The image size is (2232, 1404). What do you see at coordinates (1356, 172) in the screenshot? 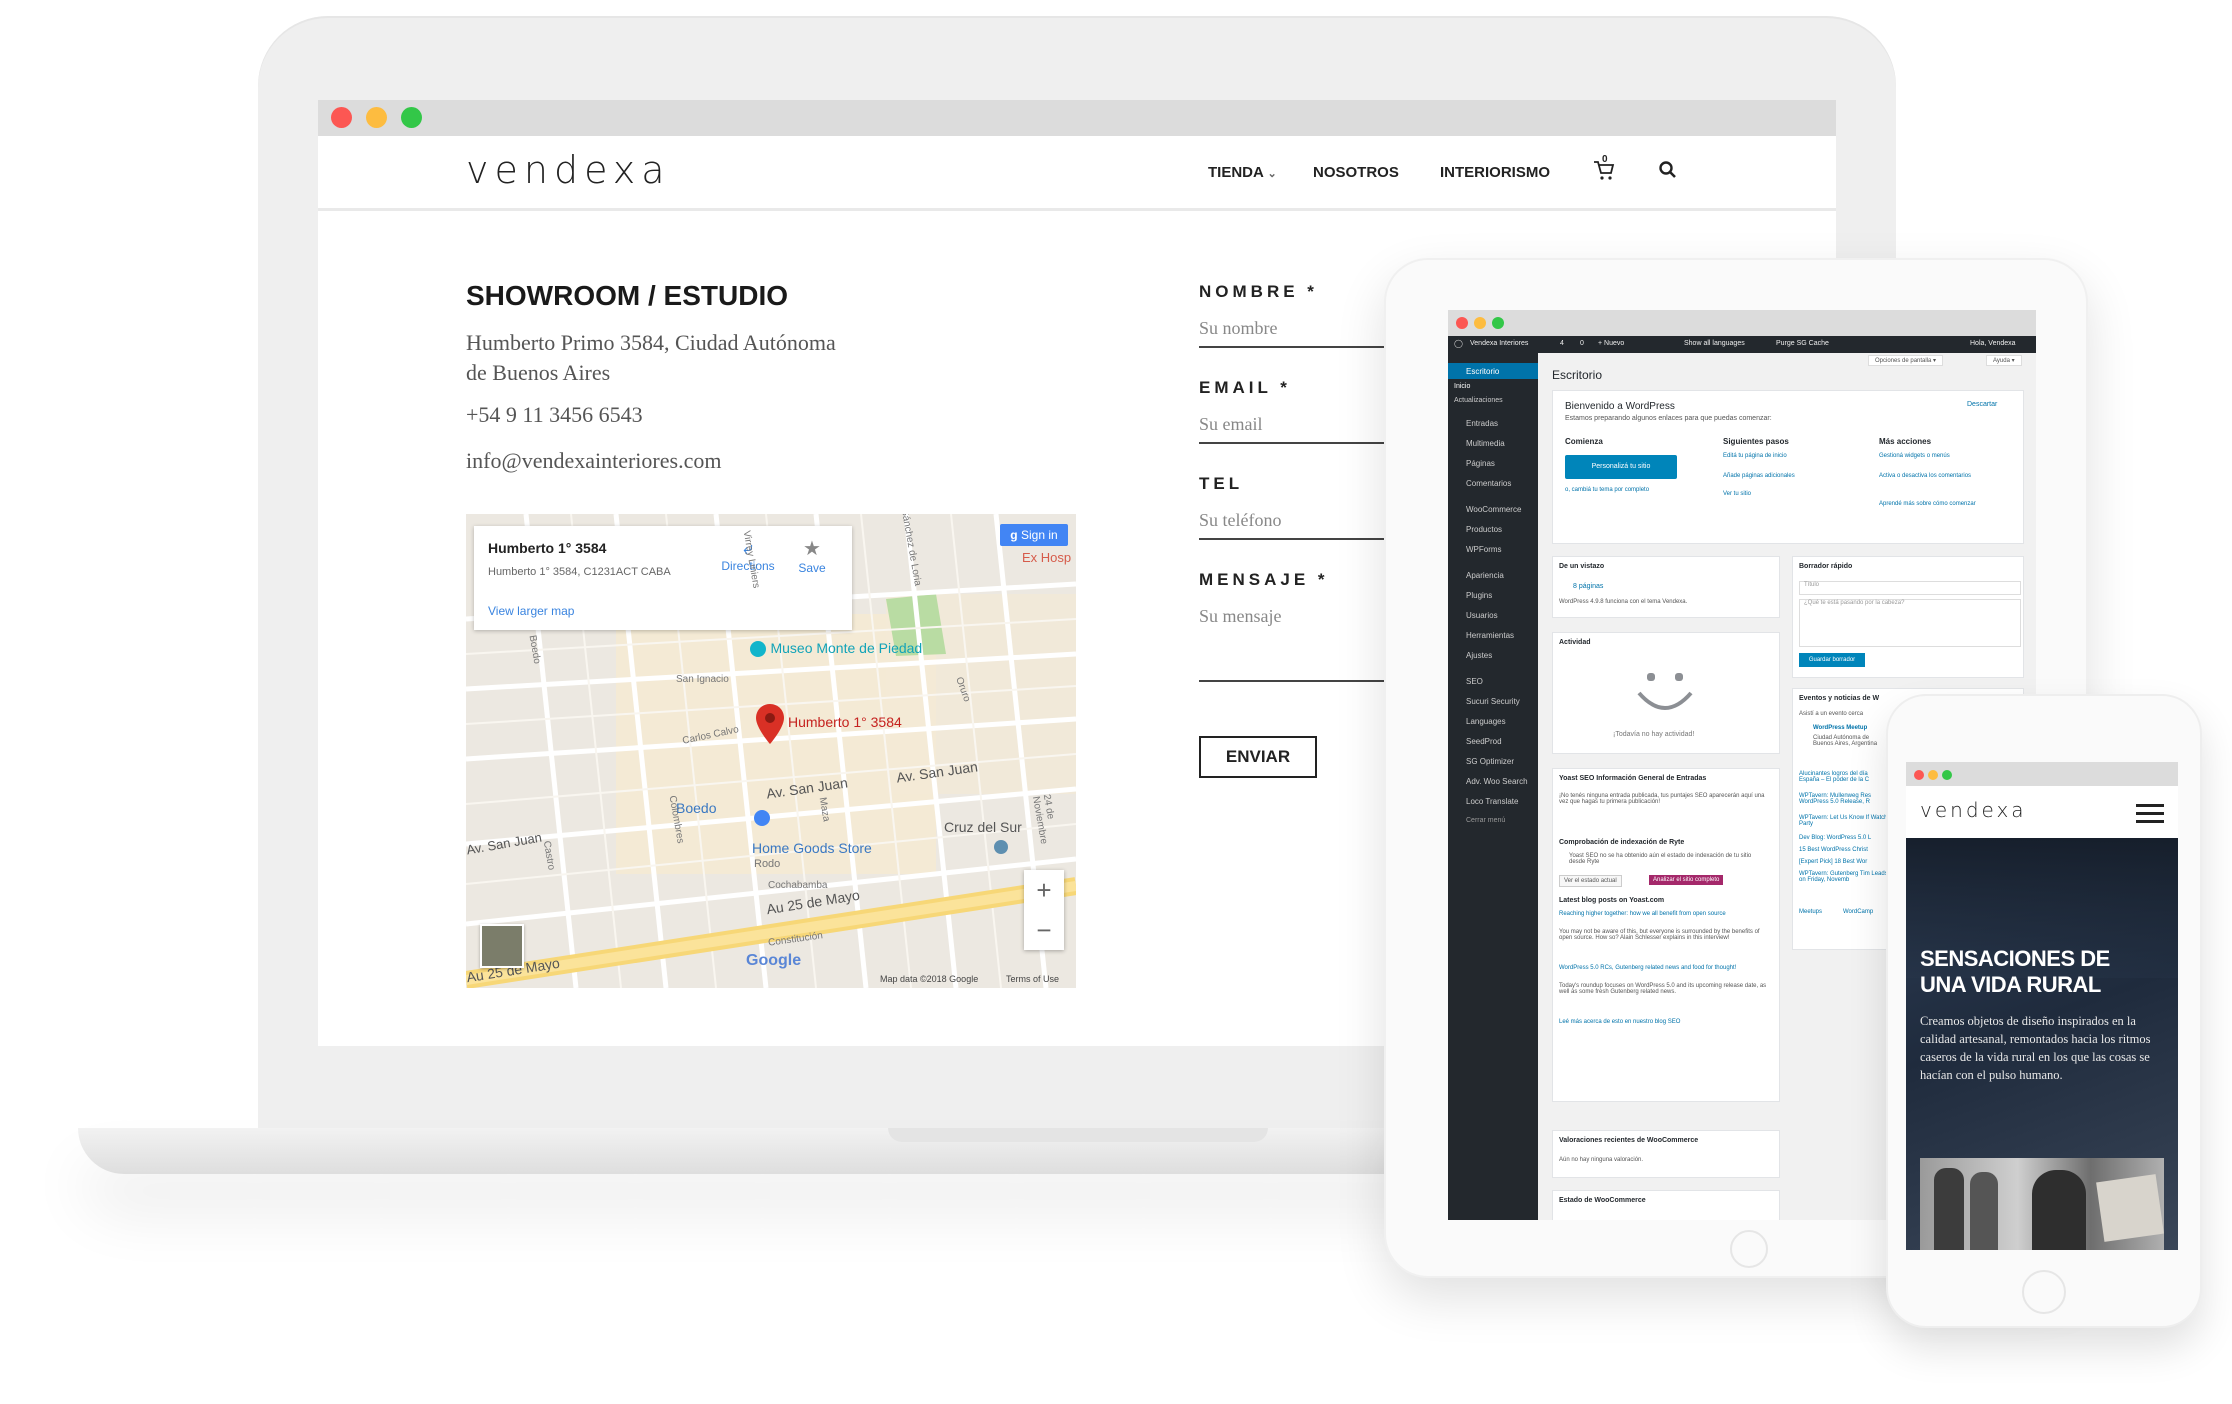
I see `nav-nosotros: NOSOTROS` at bounding box center [1356, 172].